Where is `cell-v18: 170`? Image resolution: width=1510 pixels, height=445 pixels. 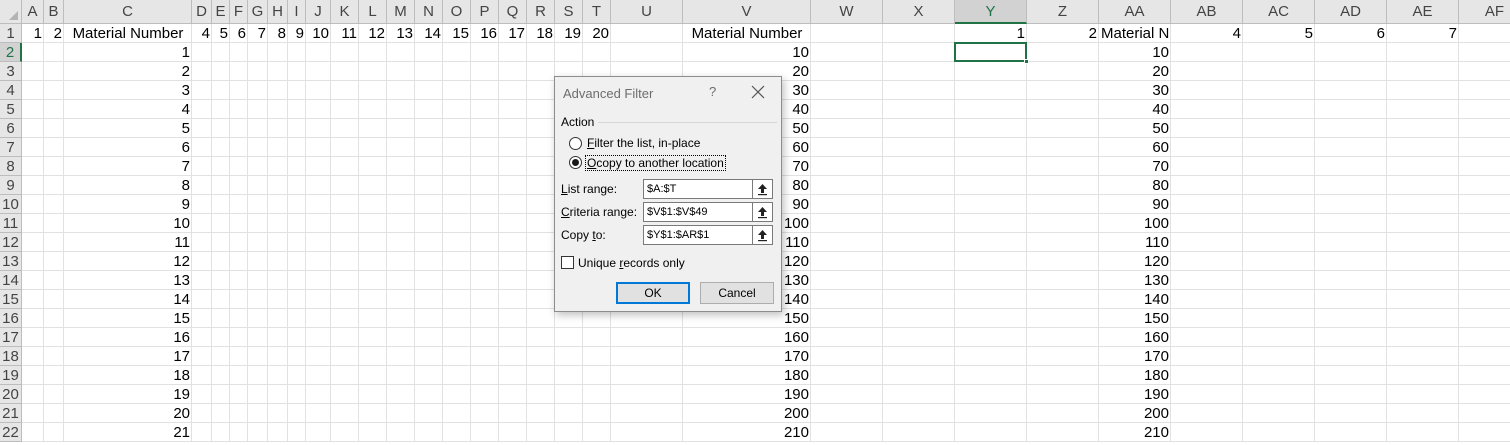
cell-v18: 170 is located at coordinates (747, 356).